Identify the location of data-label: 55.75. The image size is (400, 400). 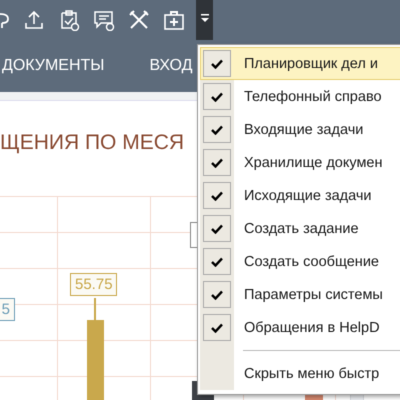
(93, 284).